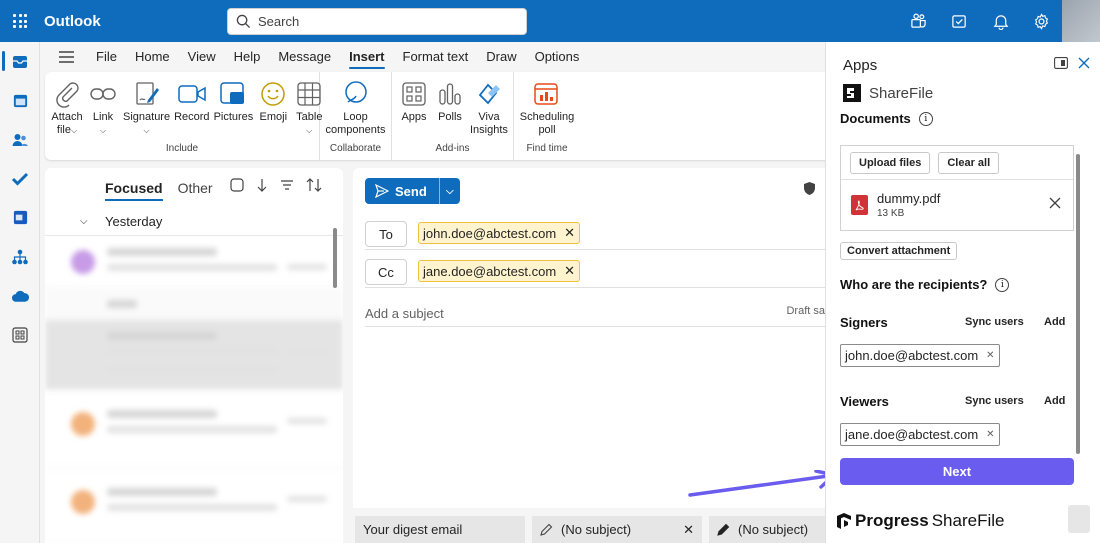  Describe the element at coordinates (414, 107) in the screenshot. I see `apps-button: Apps` at that location.